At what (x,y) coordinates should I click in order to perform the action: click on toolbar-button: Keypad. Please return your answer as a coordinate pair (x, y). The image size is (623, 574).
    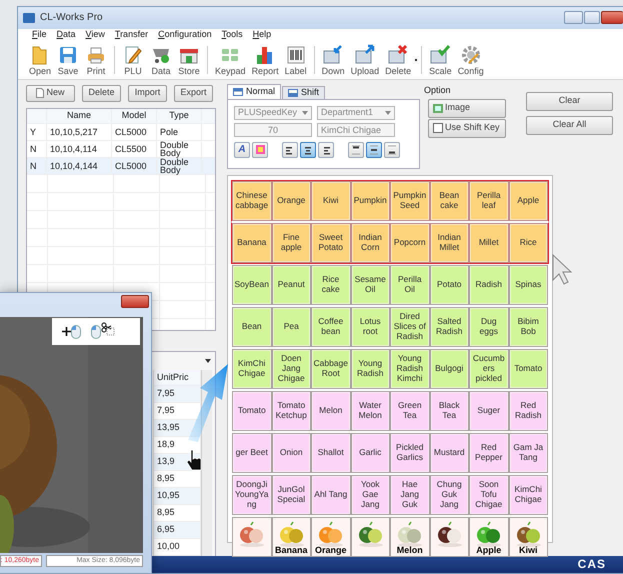
    Looking at the image, I should click on (230, 60).